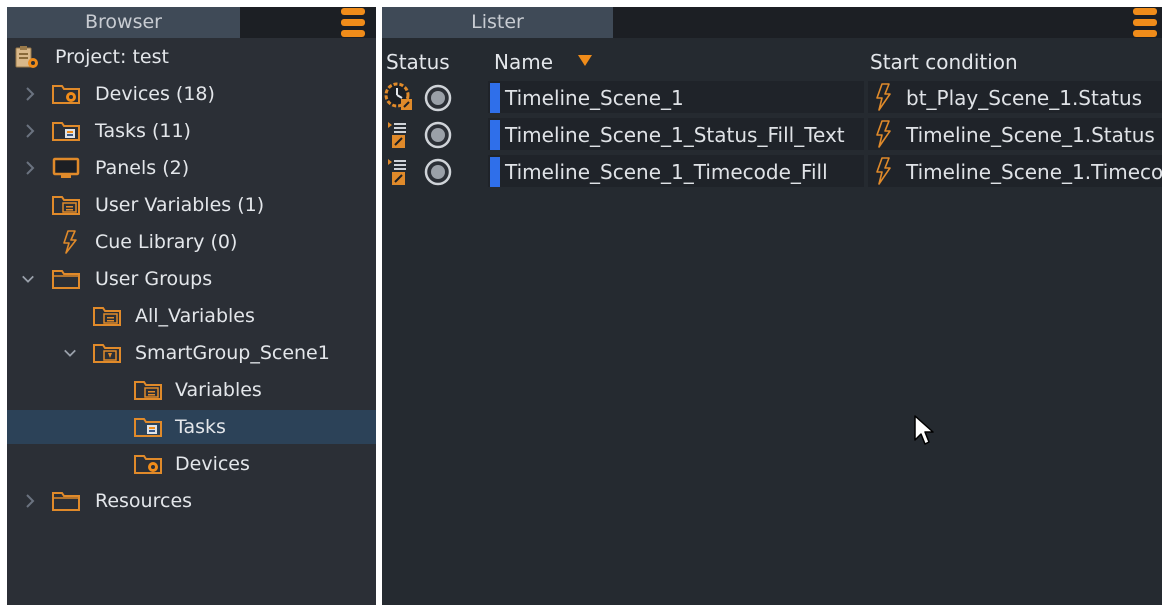 Image resolution: width=1162 pixels, height=605 pixels. I want to click on timeline-clock-icon, so click(398, 96).